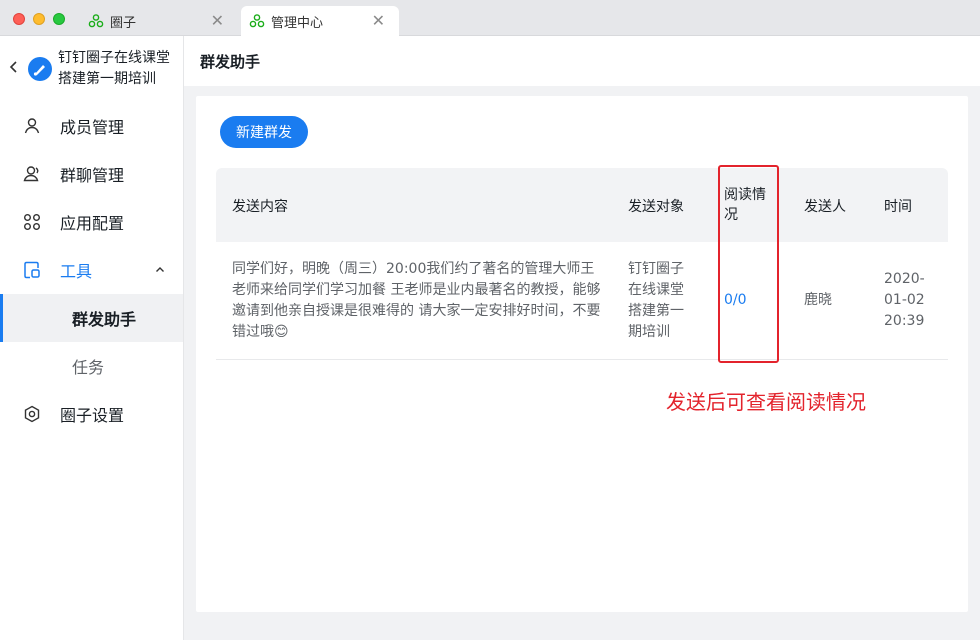 This screenshot has height=640, width=980. I want to click on sidebar-item-label: 应用配置, so click(92, 223).